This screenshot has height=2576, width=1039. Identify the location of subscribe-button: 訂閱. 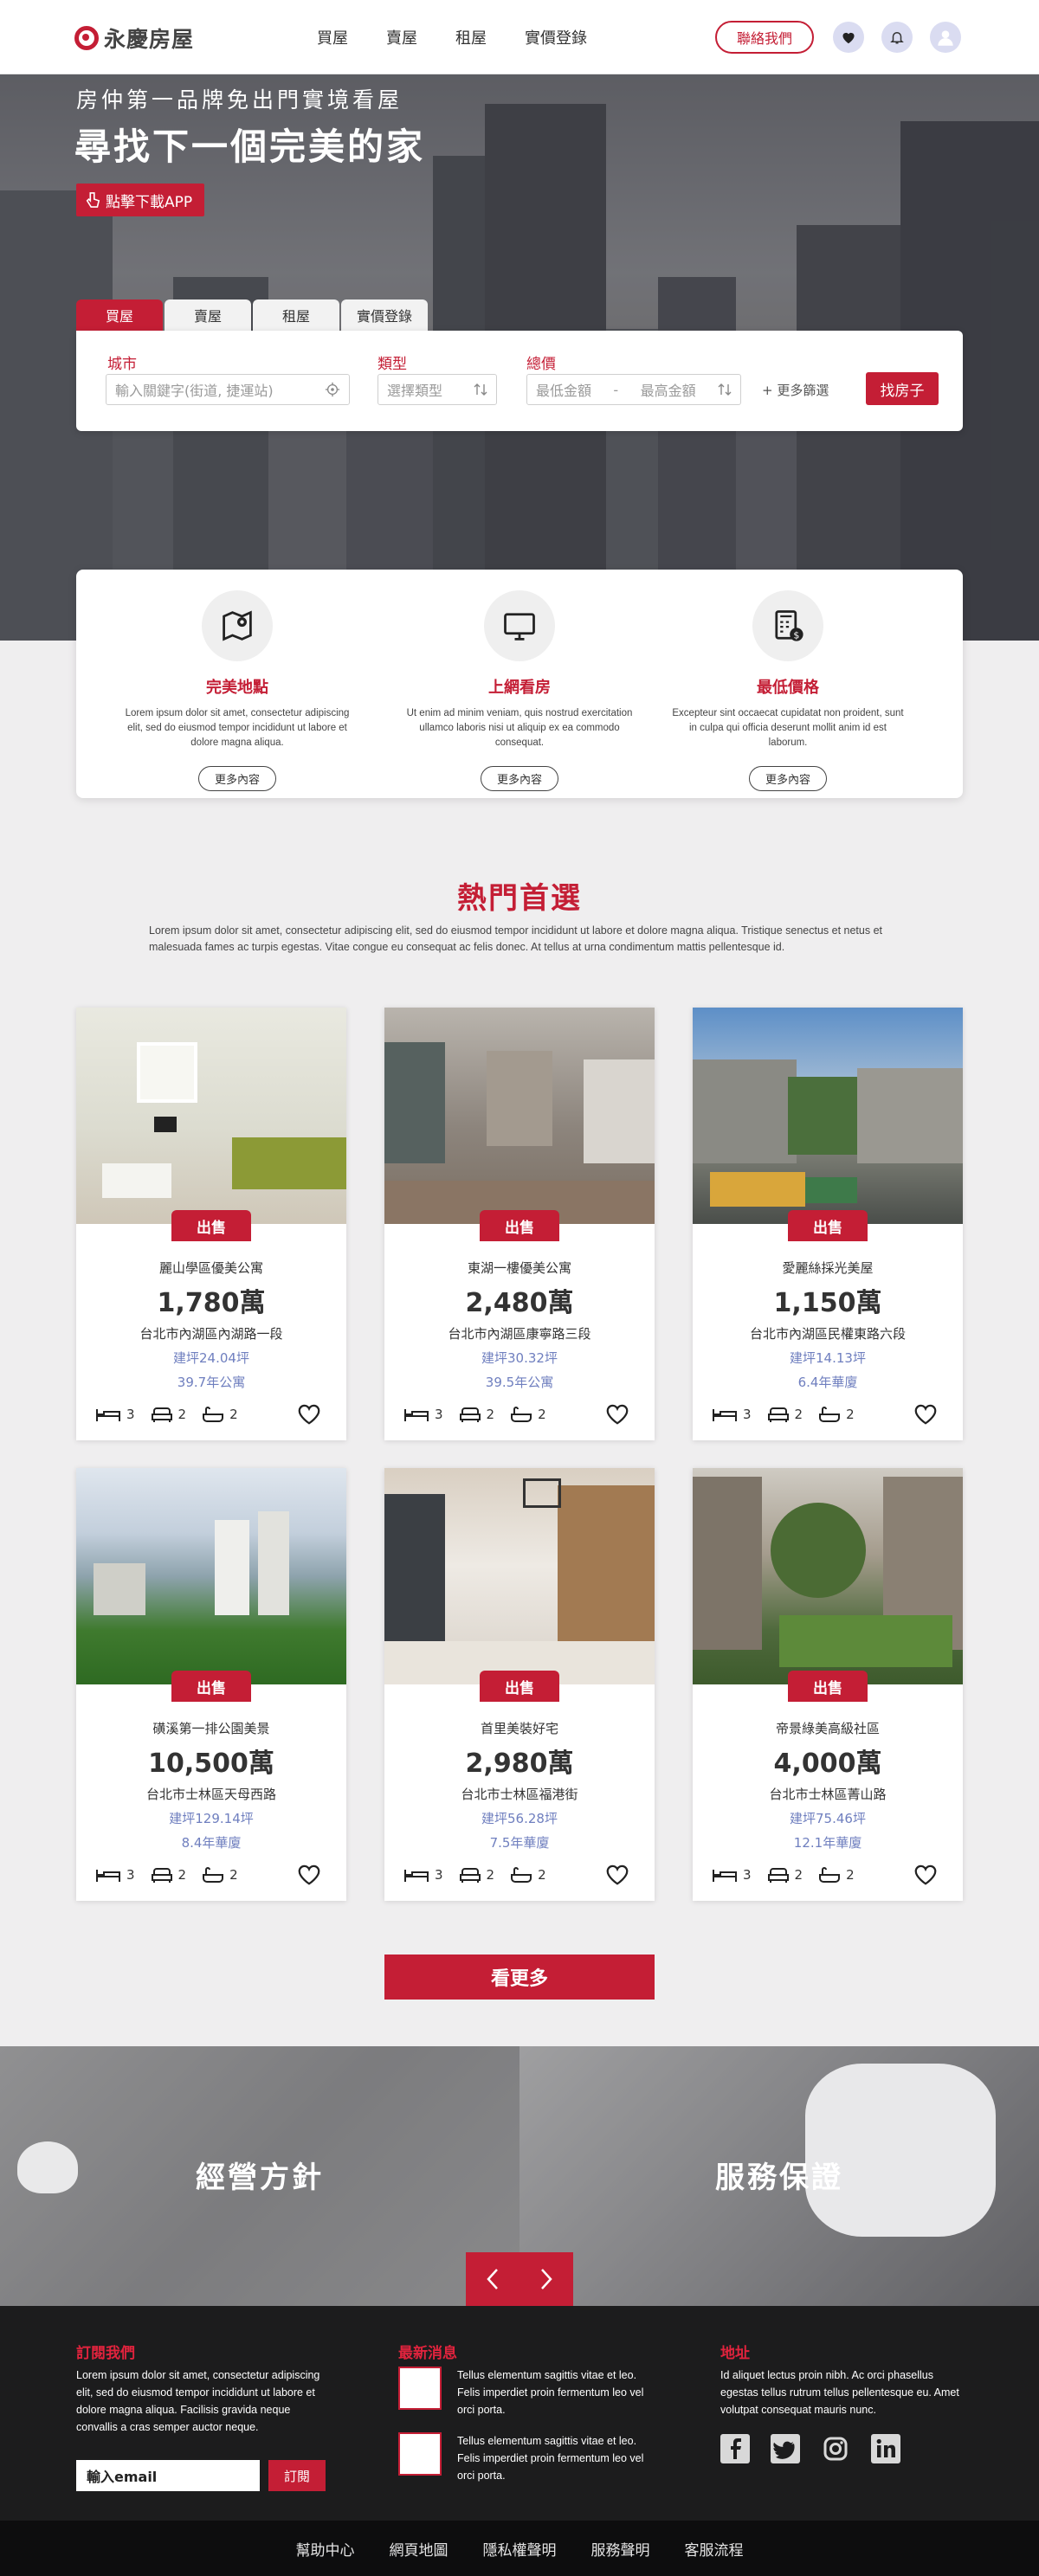
(297, 2475).